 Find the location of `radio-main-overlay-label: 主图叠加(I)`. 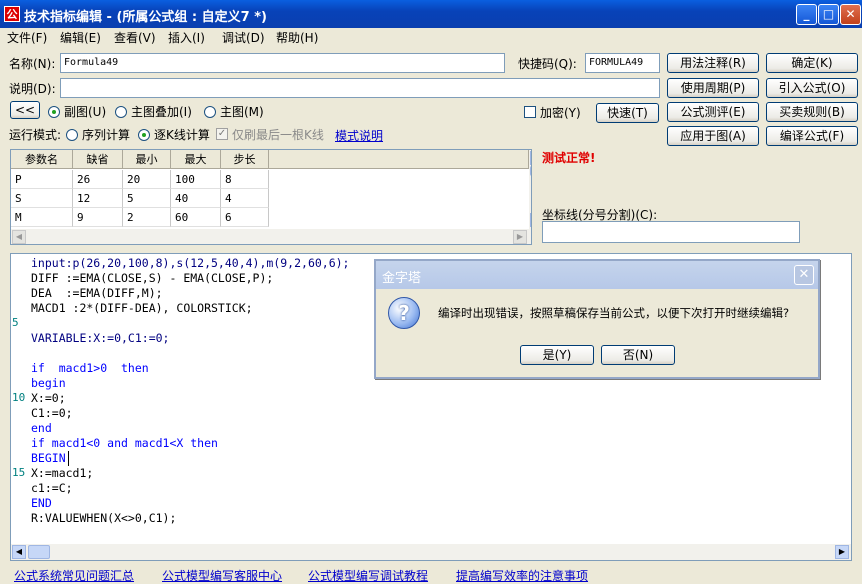

radio-main-overlay-label: 主图叠加(I) is located at coordinates (161, 112).